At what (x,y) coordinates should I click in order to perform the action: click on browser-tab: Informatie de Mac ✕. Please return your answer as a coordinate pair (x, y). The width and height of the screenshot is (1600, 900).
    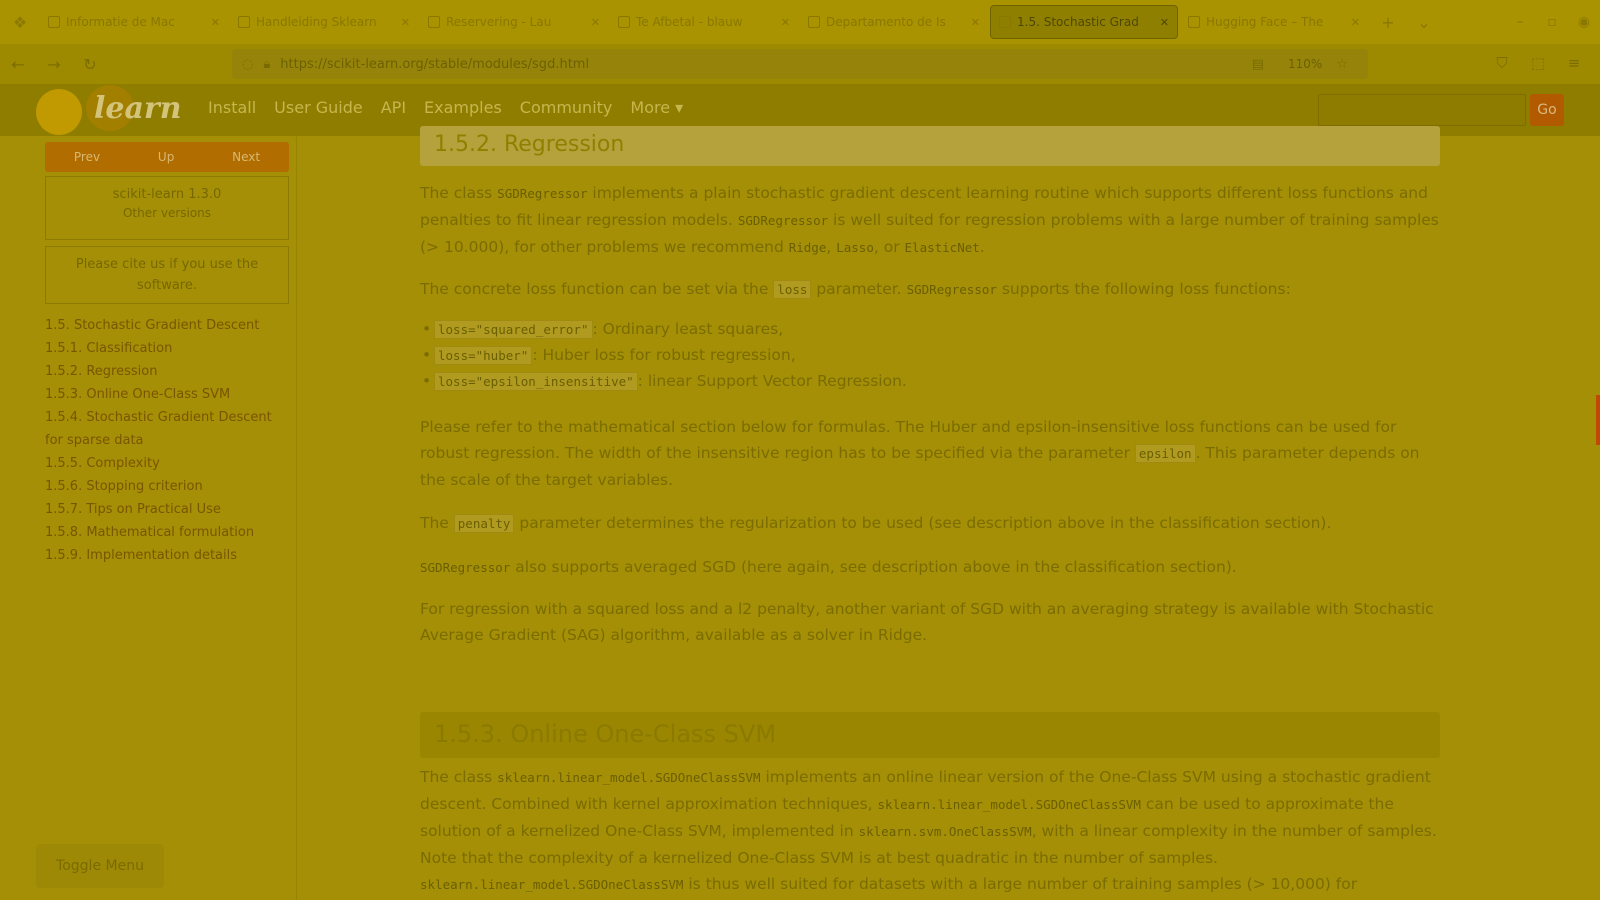
    Looking at the image, I should click on (134, 22).